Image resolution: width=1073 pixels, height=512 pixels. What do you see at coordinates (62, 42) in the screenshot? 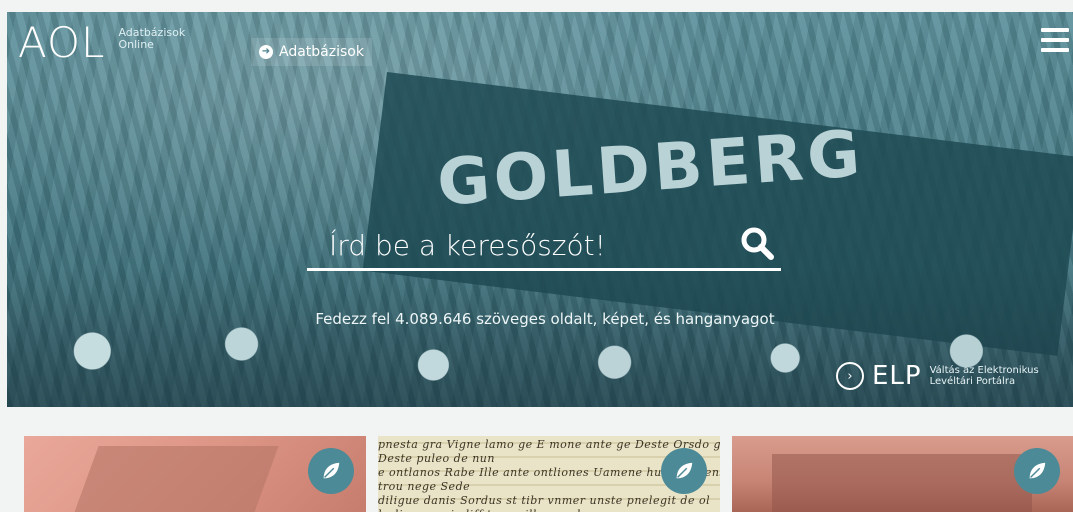
I see `logo-mark: AOL` at bounding box center [62, 42].